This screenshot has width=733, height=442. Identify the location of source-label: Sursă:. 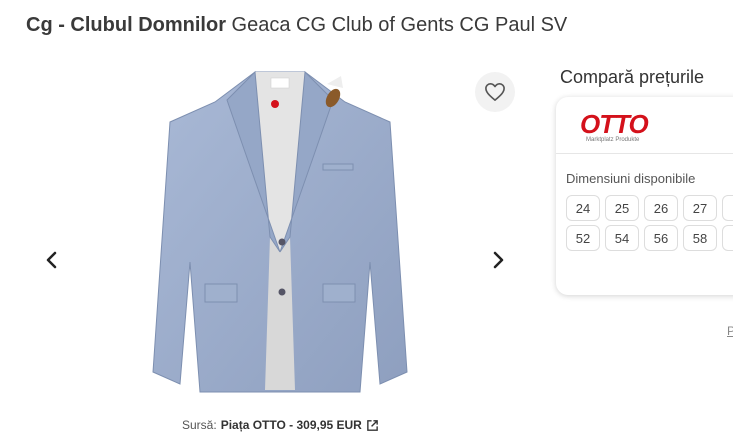
(199, 425).